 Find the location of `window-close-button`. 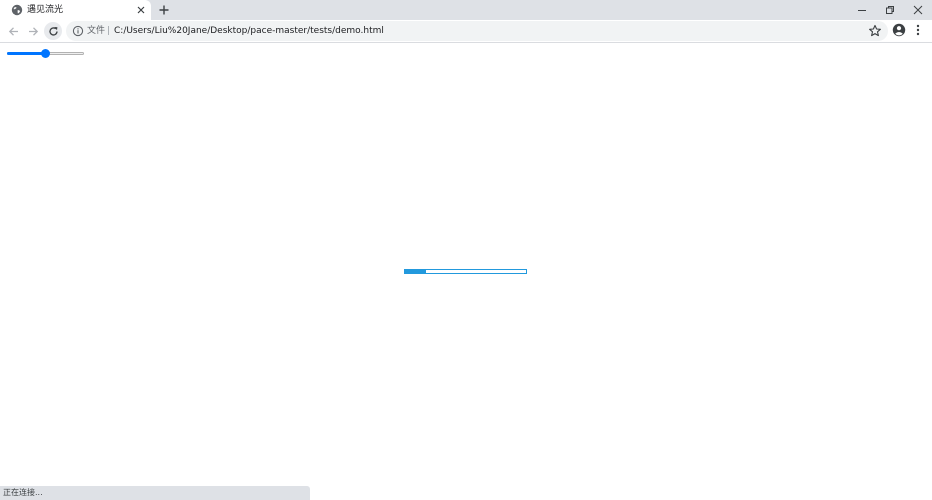

window-close-button is located at coordinates (918, 10).